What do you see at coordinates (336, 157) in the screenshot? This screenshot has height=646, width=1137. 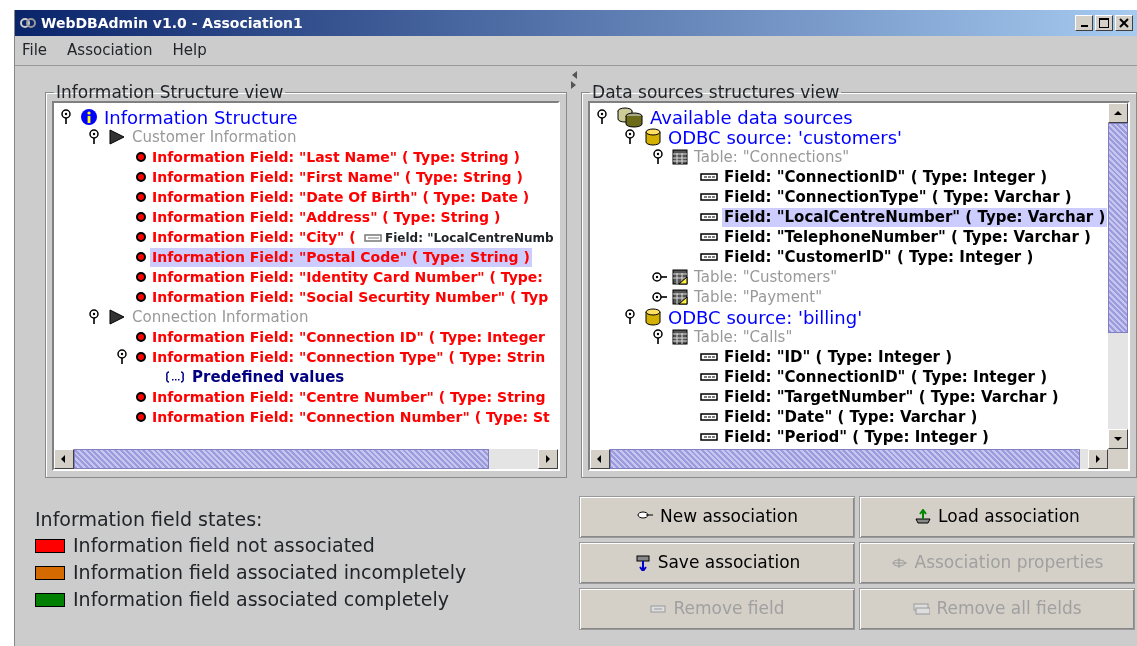 I see `tree-item: Information Field: "Last Name" ( Type: String )` at bounding box center [336, 157].